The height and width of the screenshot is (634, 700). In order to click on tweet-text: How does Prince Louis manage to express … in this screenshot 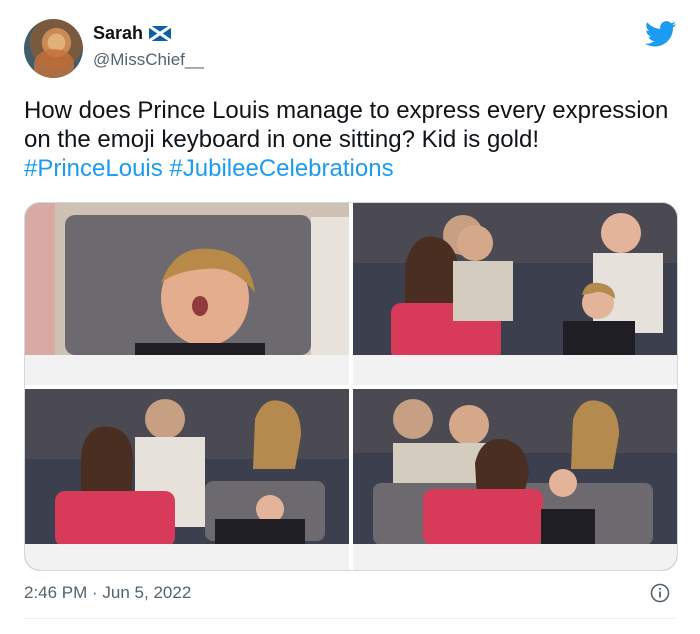, I will do `click(354, 139)`.